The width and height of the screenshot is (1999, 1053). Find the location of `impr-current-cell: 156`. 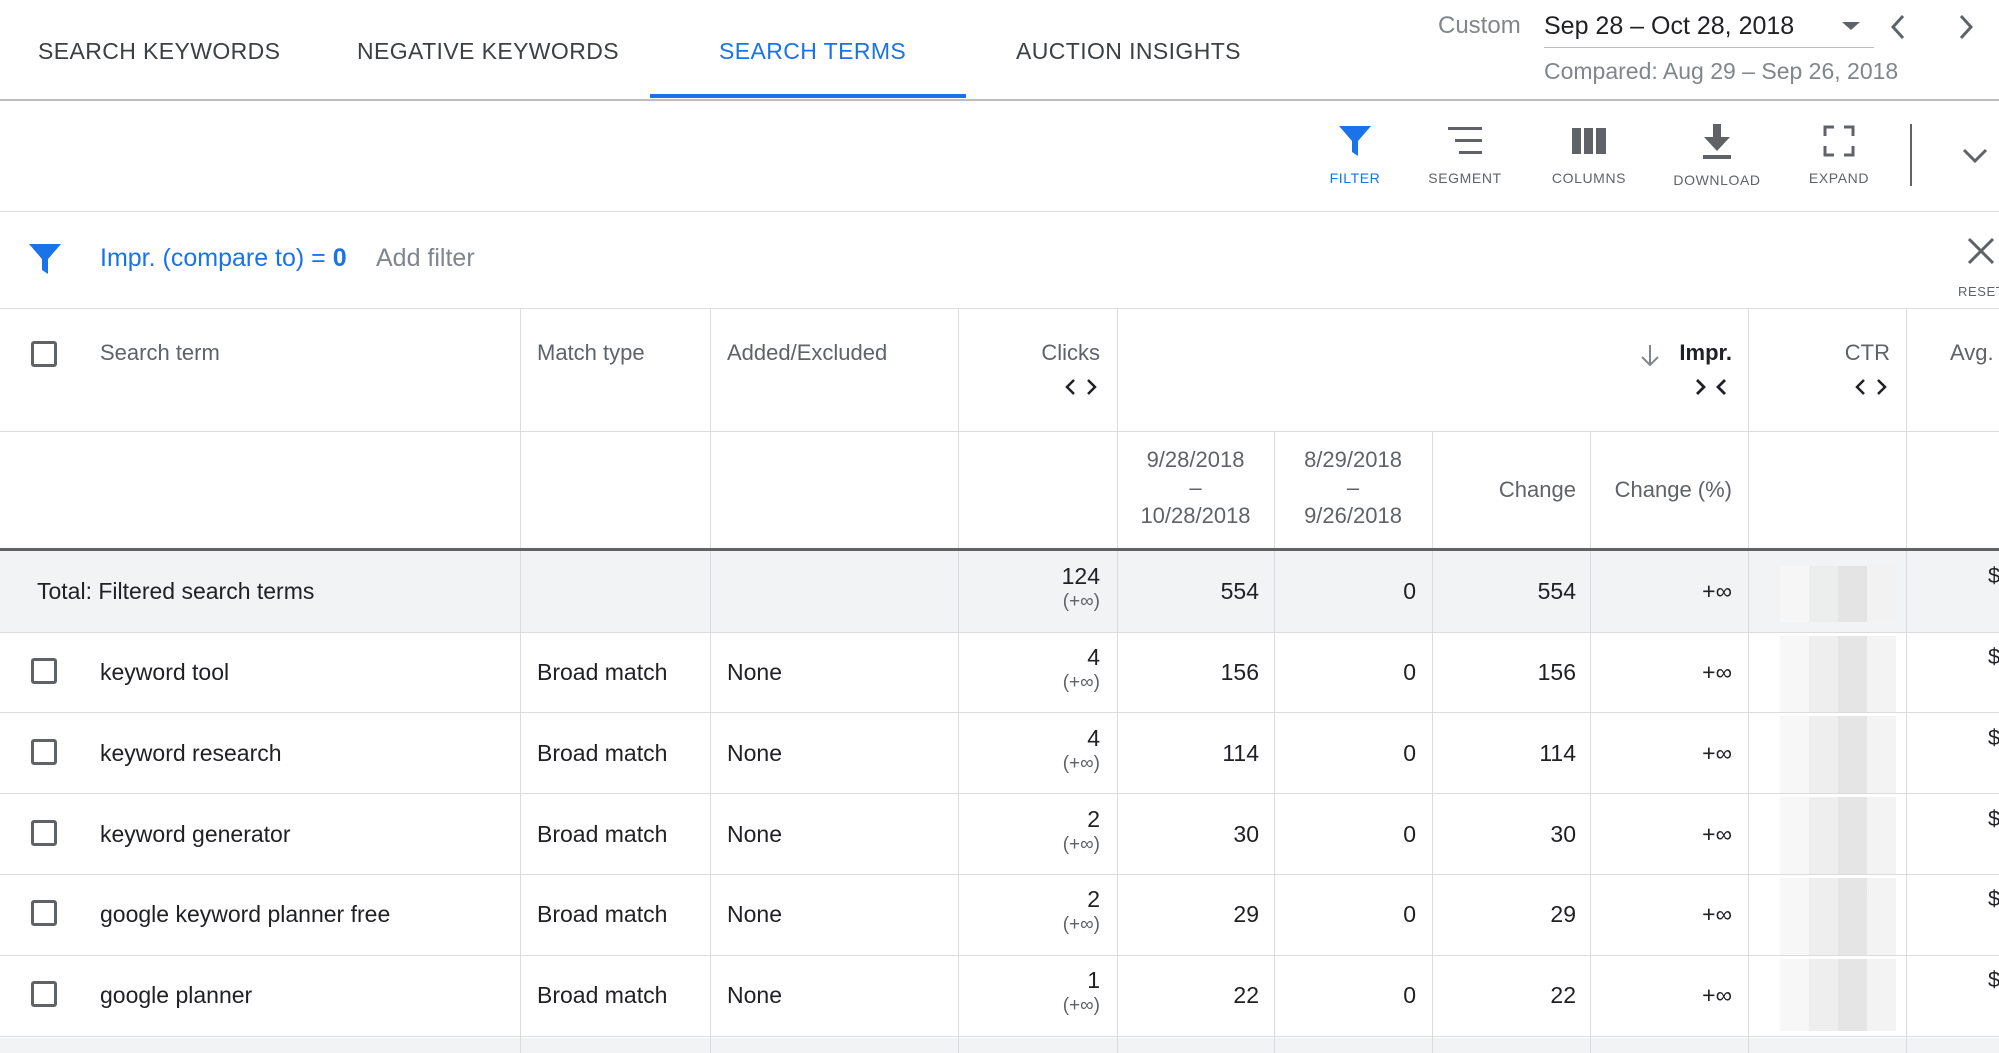

impr-current-cell: 156 is located at coordinates (1239, 672).